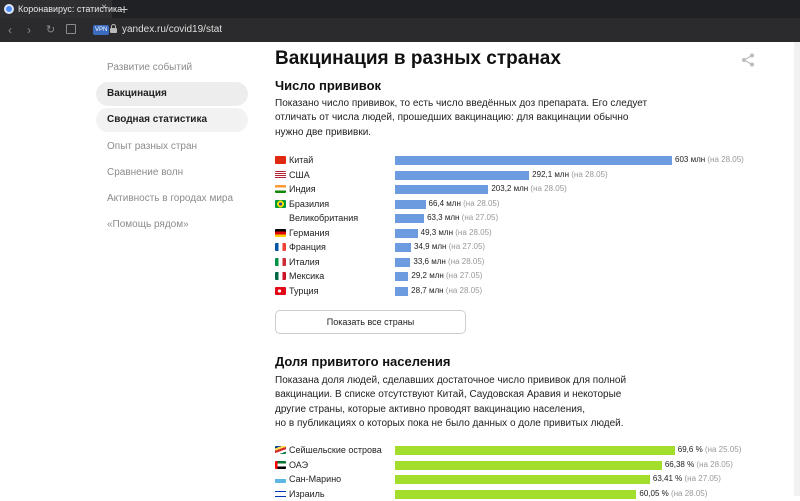  What do you see at coordinates (309, 232) in the screenshot?
I see `country-name: Германия` at bounding box center [309, 232].